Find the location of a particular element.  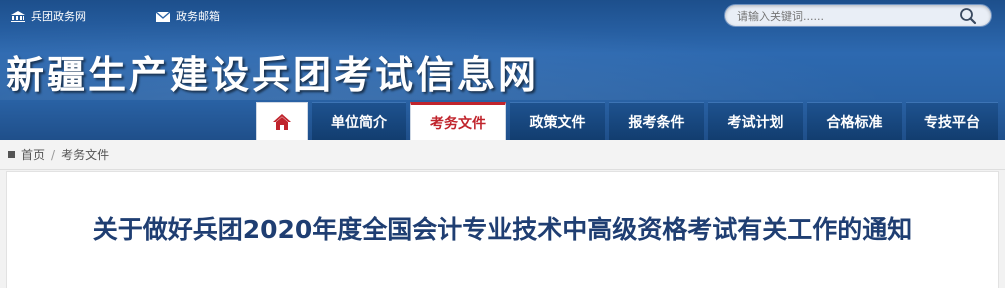

nav-tech-platform: 专技平台 is located at coordinates (952, 121).